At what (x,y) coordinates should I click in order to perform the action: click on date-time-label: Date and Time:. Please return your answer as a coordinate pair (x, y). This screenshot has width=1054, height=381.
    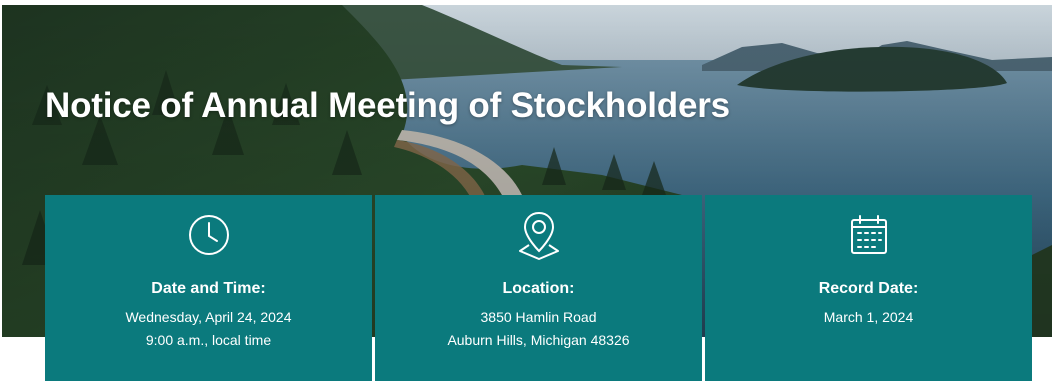
    Looking at the image, I should click on (208, 288).